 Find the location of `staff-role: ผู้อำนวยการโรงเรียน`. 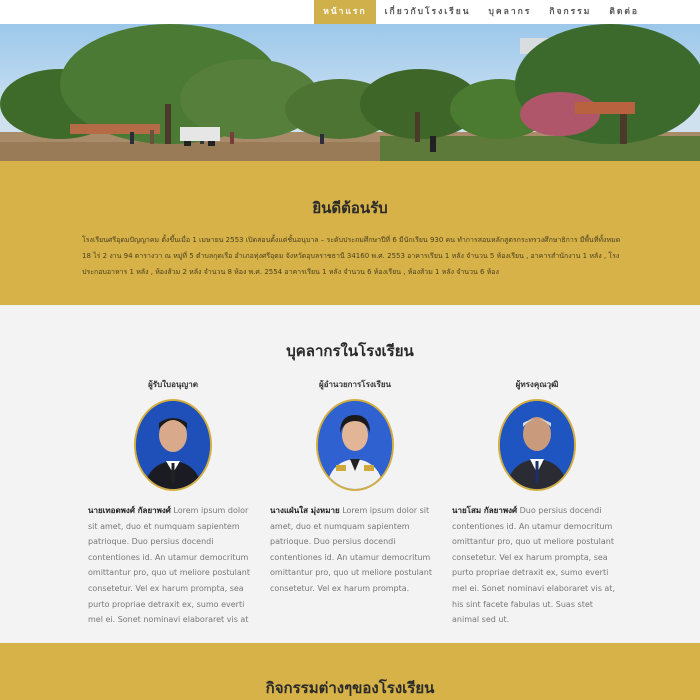

staff-role: ผู้อำนวยการโรงเรียน is located at coordinates (355, 384).